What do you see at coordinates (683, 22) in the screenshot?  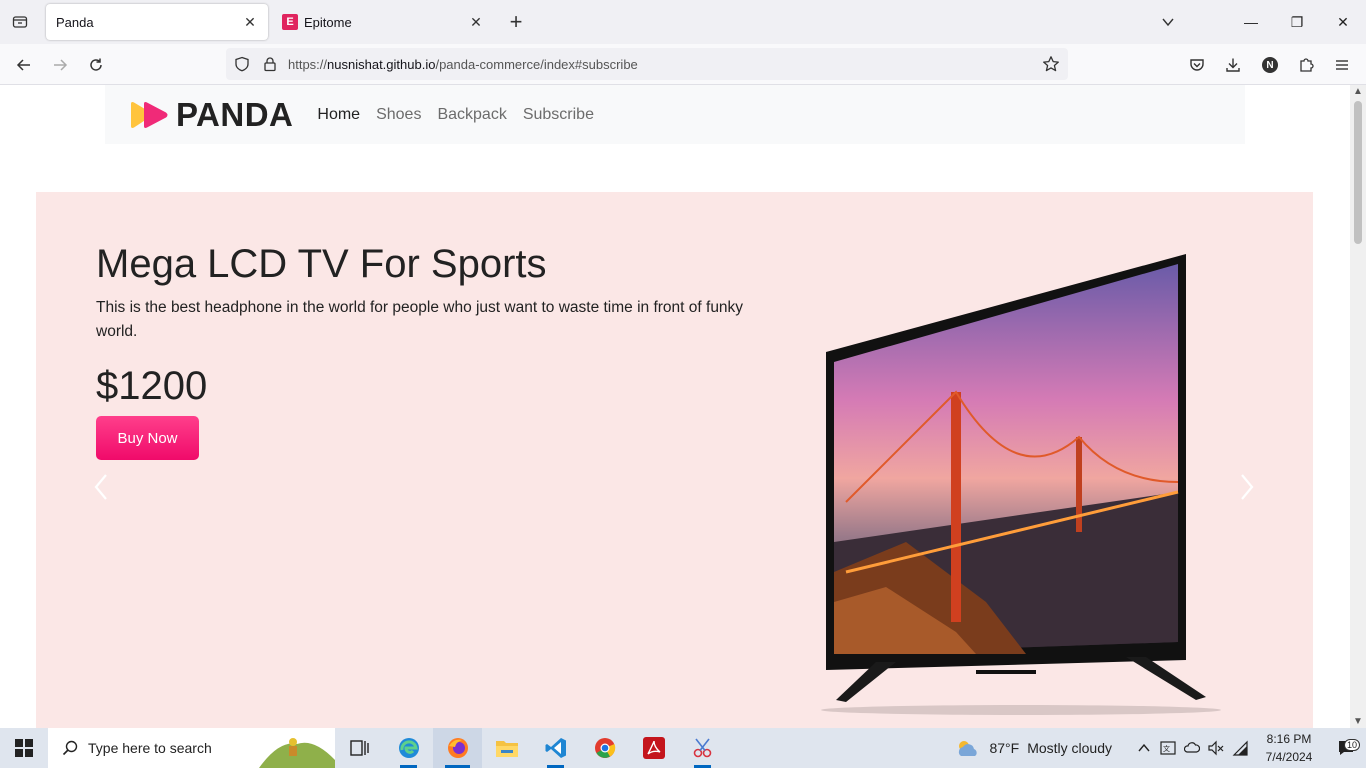 I see `tab-strip: Panda ✕ E Epitome ✕ + — ❐ ✕` at bounding box center [683, 22].